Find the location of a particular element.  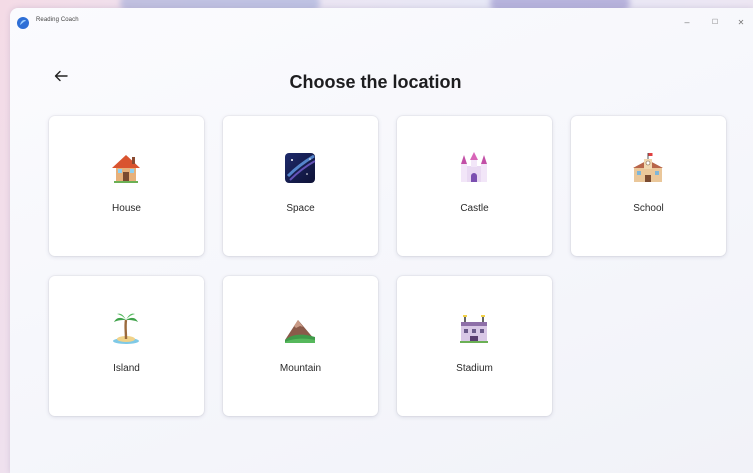

close-icon: ✕ is located at coordinates (741, 22).